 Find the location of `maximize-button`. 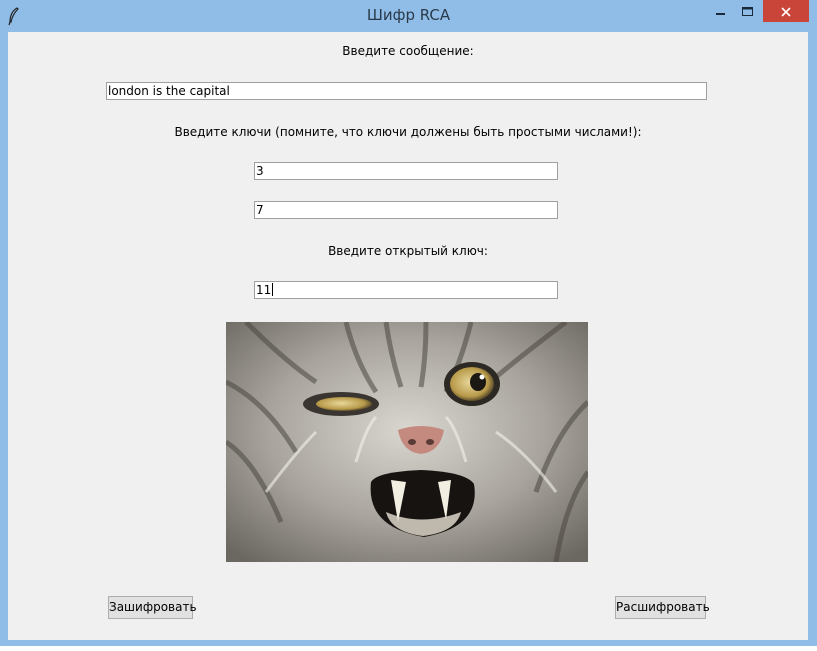

maximize-button is located at coordinates (747, 11).